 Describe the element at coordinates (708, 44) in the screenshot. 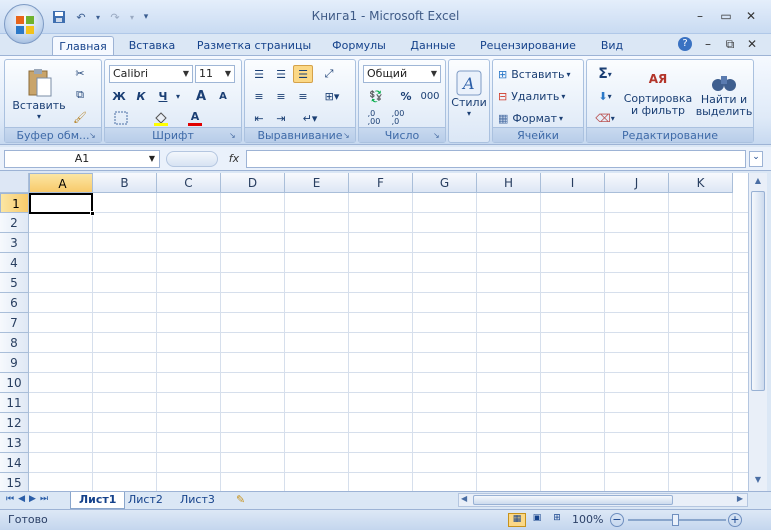

I see `workbook-minimize-button: –` at that location.